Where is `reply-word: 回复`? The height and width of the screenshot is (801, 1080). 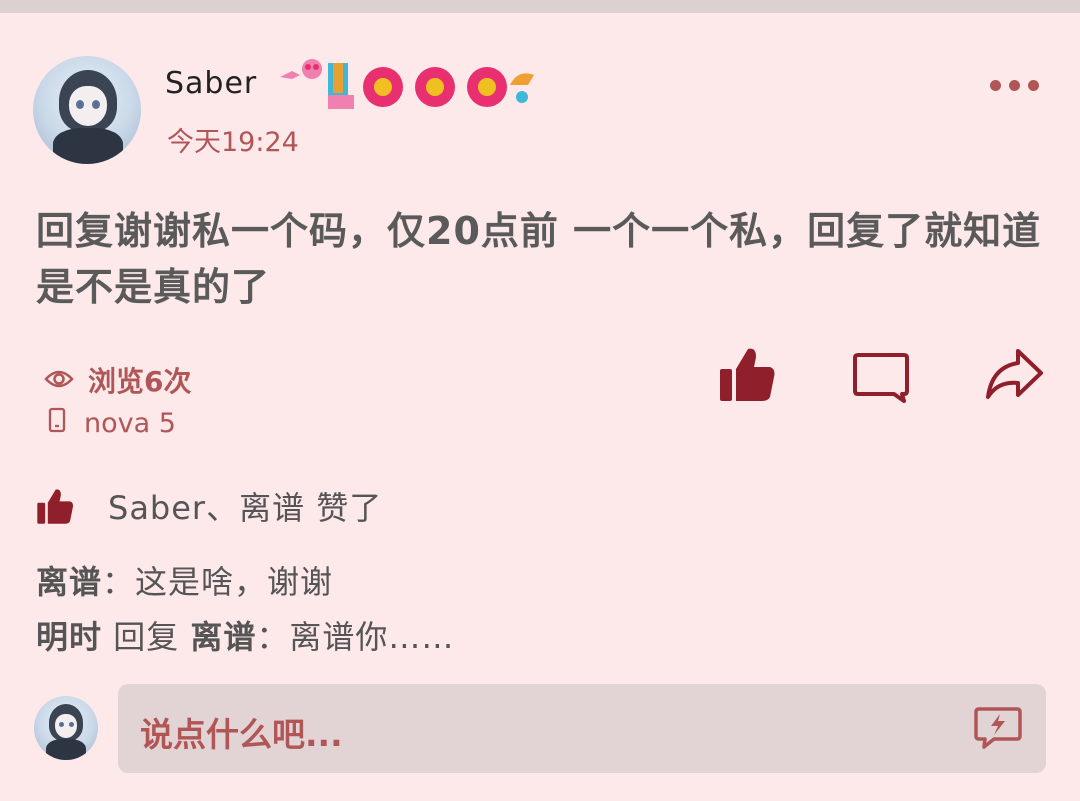
reply-word: 回复 is located at coordinates (146, 637).